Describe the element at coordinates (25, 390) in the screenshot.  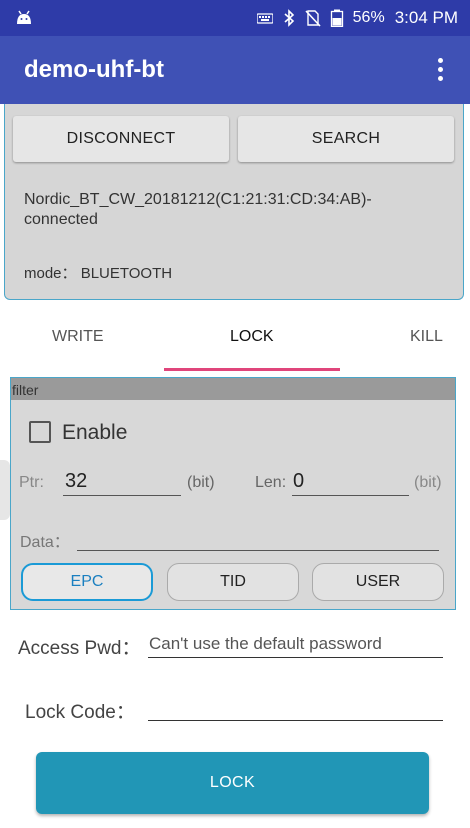
I see `filter-title: filter` at that location.